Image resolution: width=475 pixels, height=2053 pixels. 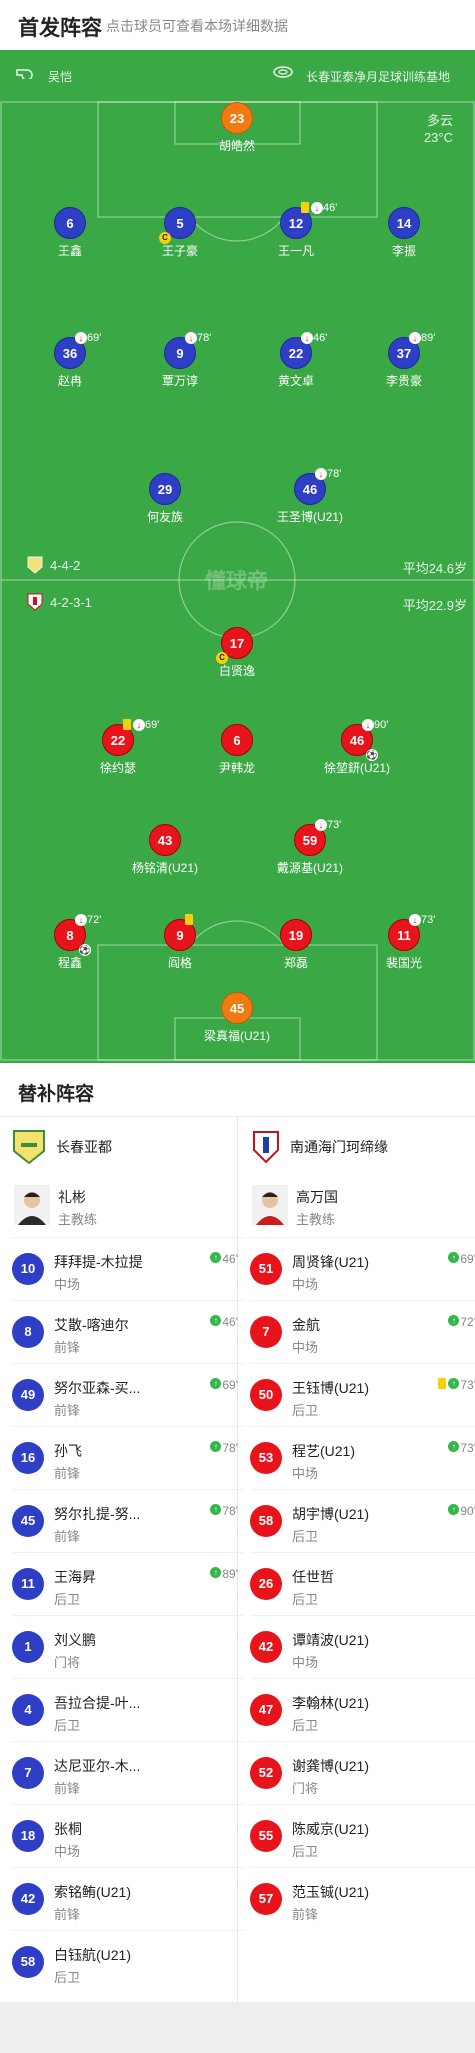 What do you see at coordinates (266, 1332) in the screenshot?
I see `sub-player-number: 7` at bounding box center [266, 1332].